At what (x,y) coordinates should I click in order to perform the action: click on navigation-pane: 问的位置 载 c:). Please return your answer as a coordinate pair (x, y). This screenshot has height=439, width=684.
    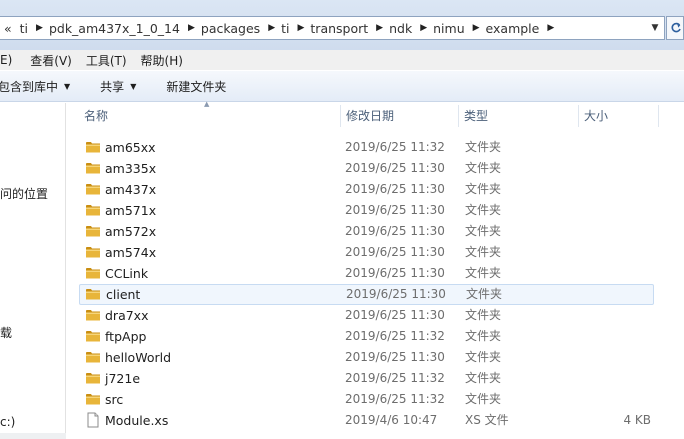
    Looking at the image, I should click on (33, 271).